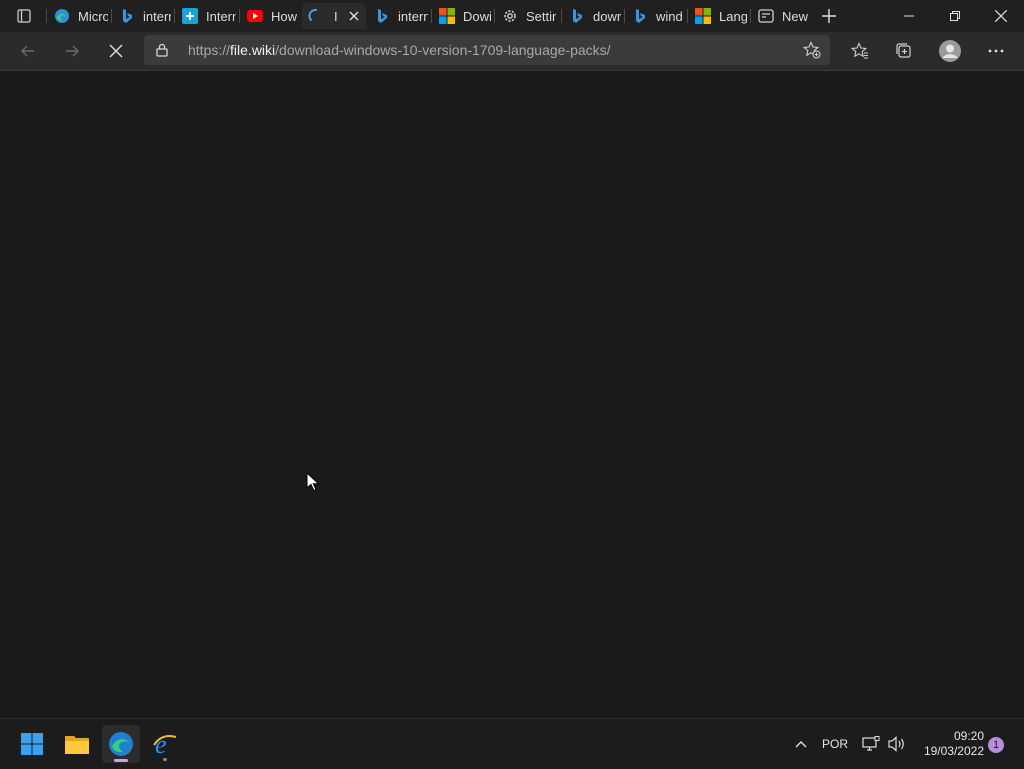  I want to click on avatar-icon, so click(950, 51).